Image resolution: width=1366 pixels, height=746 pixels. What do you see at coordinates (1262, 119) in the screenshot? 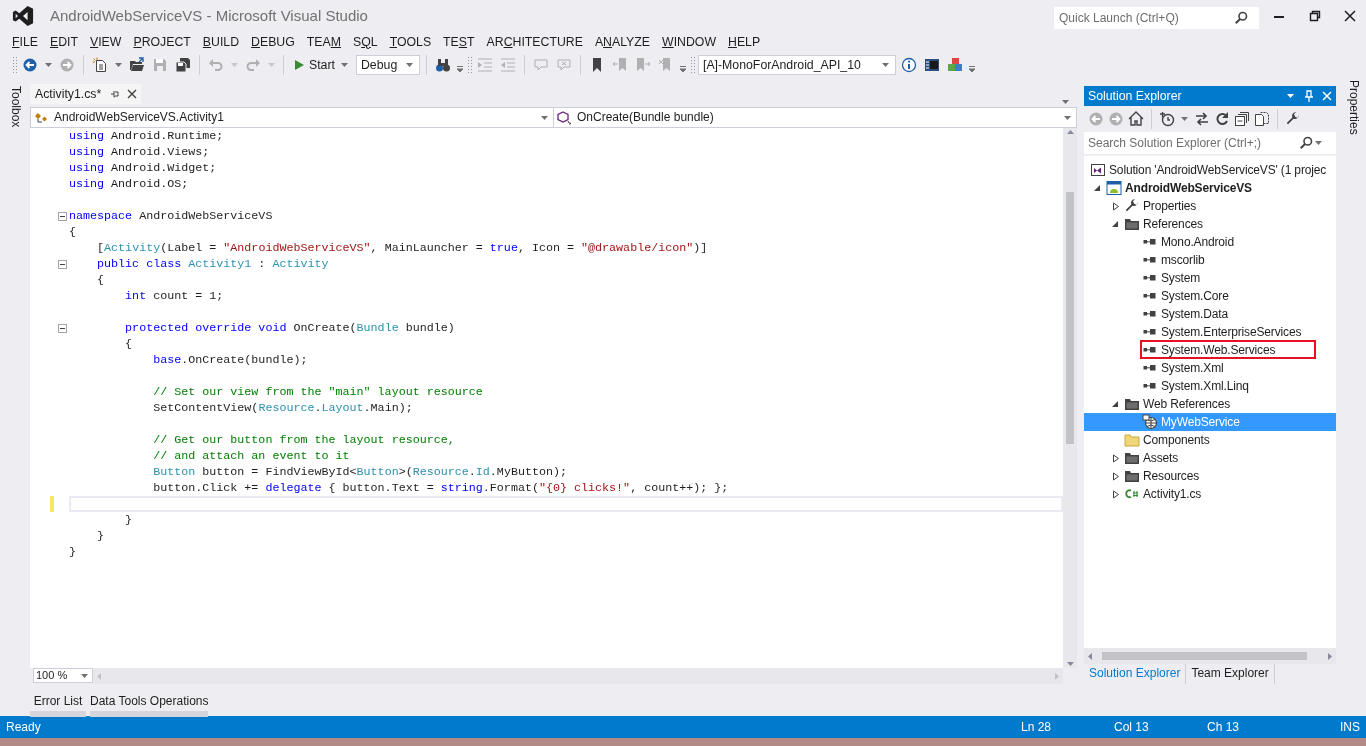
I see `show-all-files-icon` at bounding box center [1262, 119].